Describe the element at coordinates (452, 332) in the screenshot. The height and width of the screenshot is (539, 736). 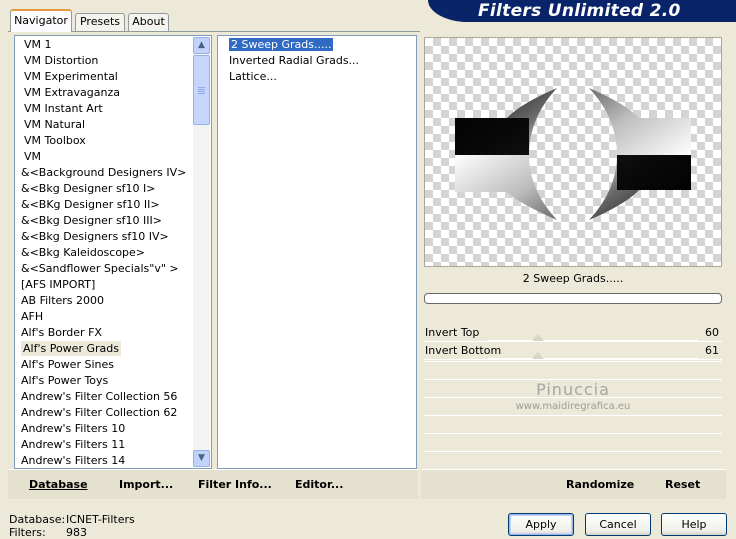
I see `param-label: Invert Top` at that location.